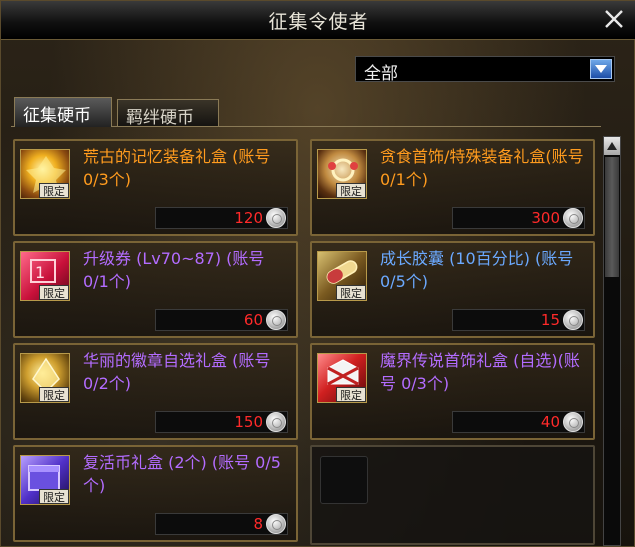 Image resolution: width=635 pixels, height=547 pixels. Describe the element at coordinates (221, 422) in the screenshot. I see `price-bar: 150` at that location.